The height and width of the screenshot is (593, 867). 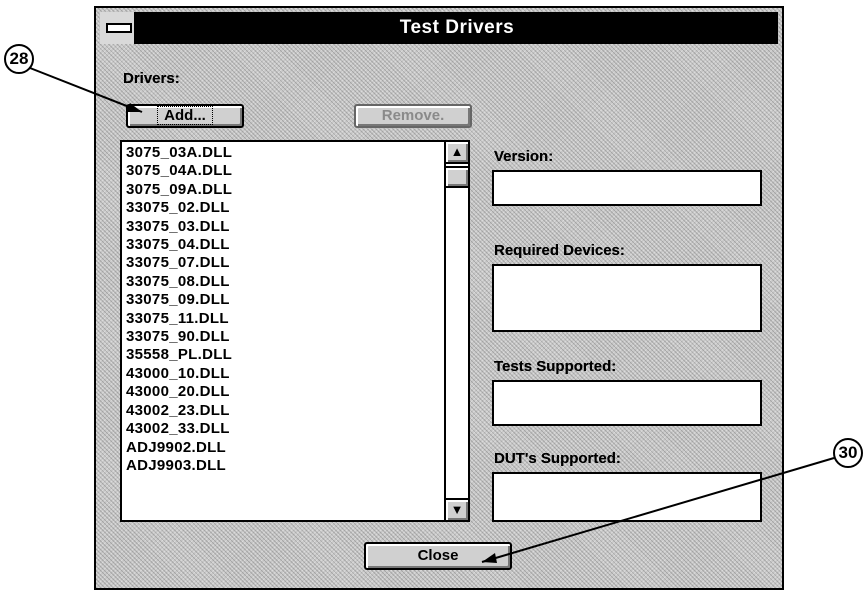 I want to click on scroll-thumb, so click(x=457, y=177).